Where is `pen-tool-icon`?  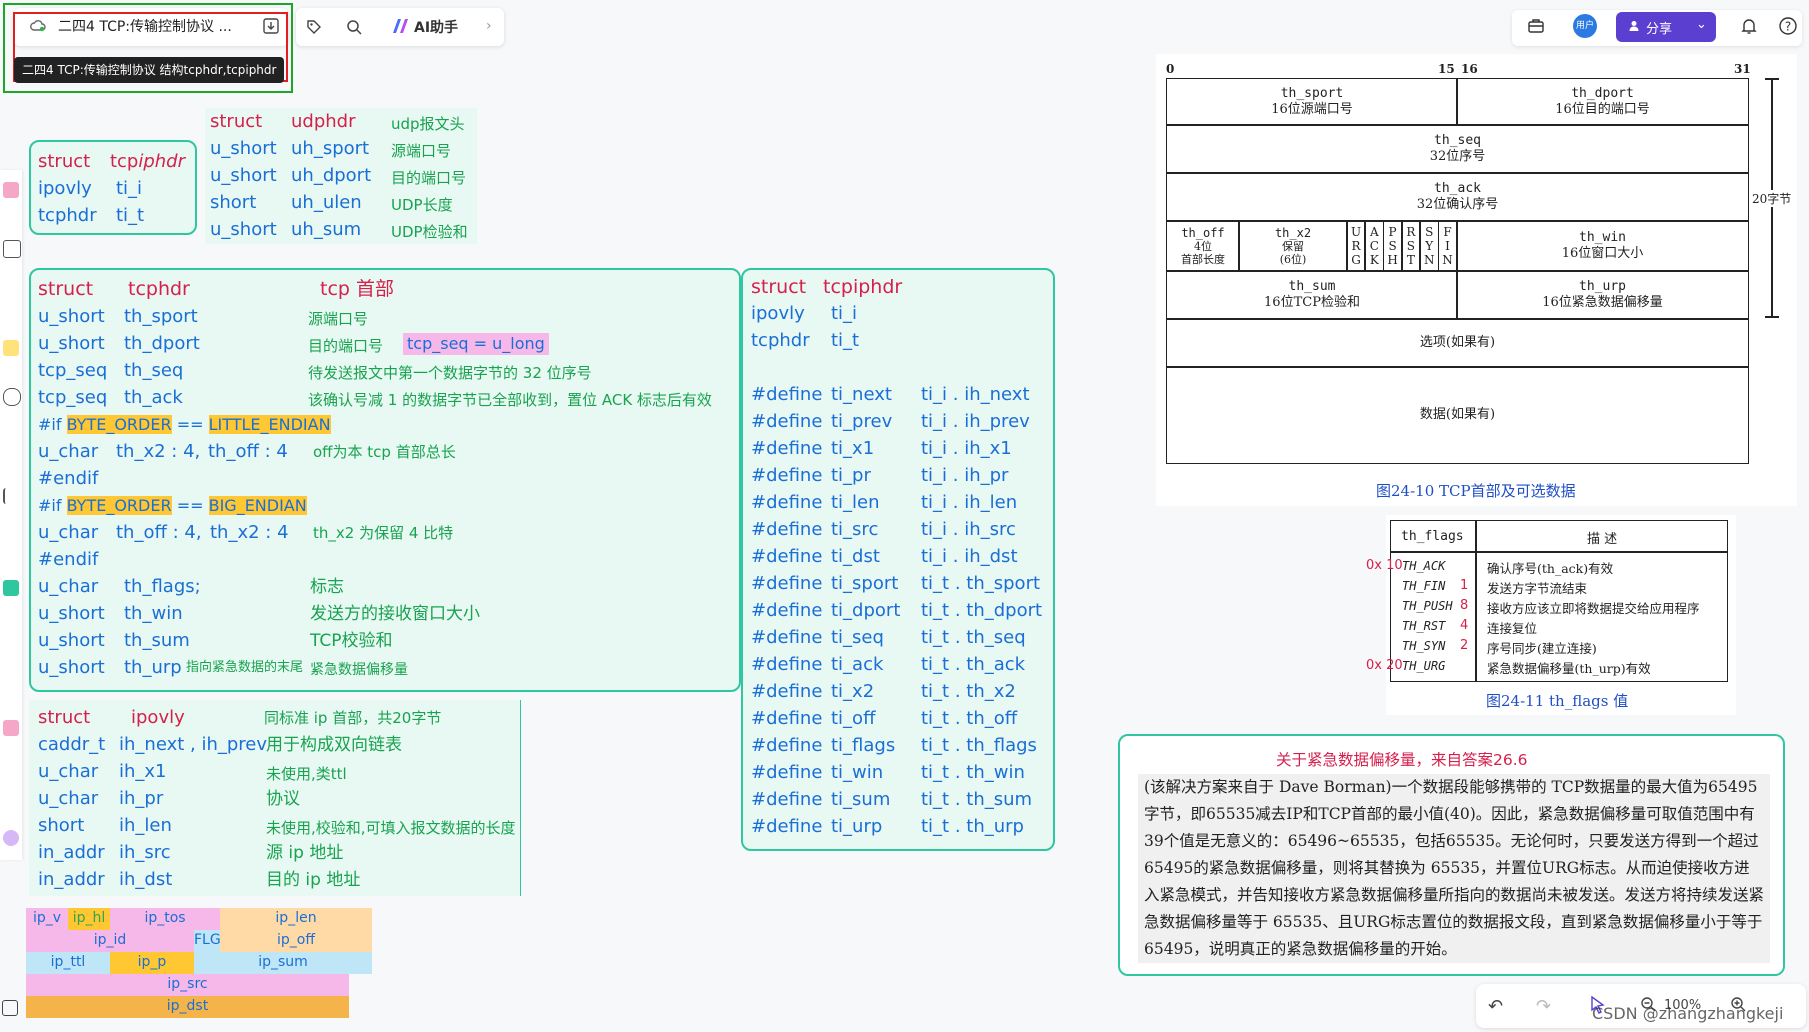
pen-tool-icon is located at coordinates (12, 496).